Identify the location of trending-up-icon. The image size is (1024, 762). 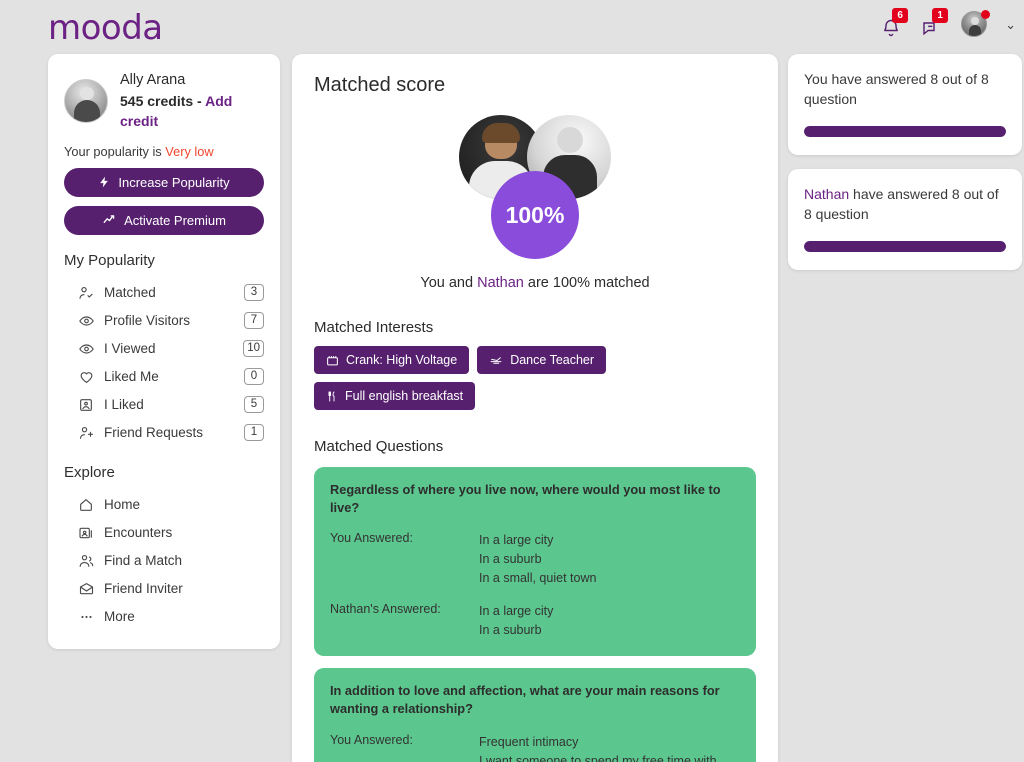
(109, 219).